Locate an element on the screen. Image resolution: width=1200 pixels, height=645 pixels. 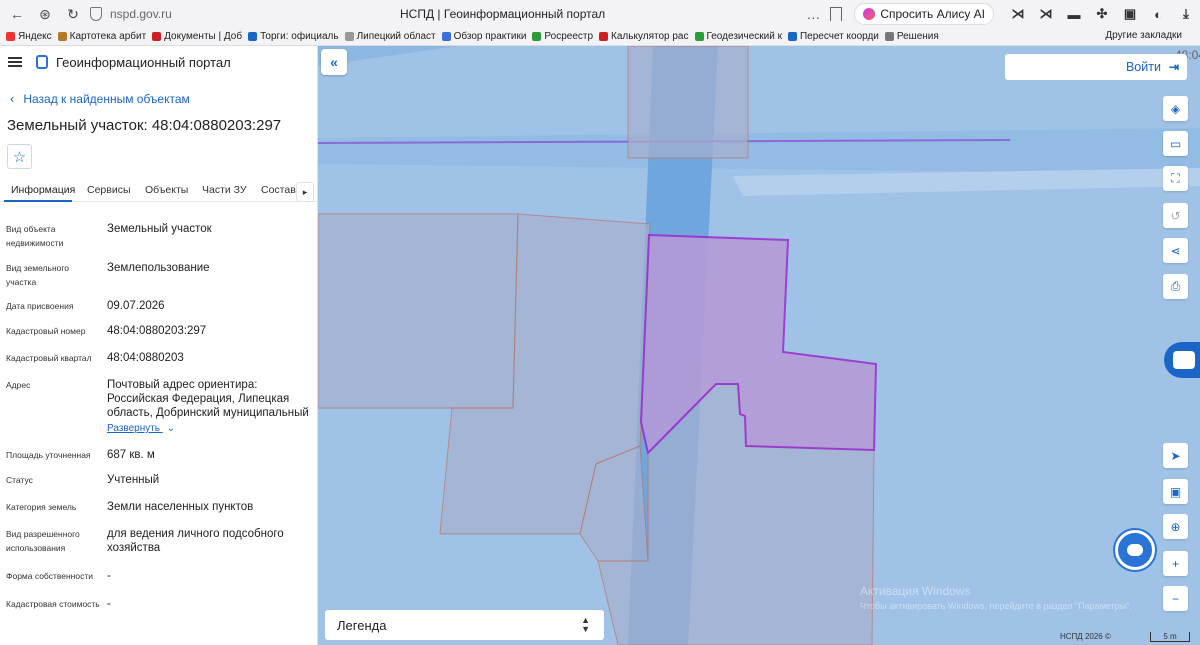
updown-chevron-icon: ▲ ▼ is located at coordinates (585, 624).